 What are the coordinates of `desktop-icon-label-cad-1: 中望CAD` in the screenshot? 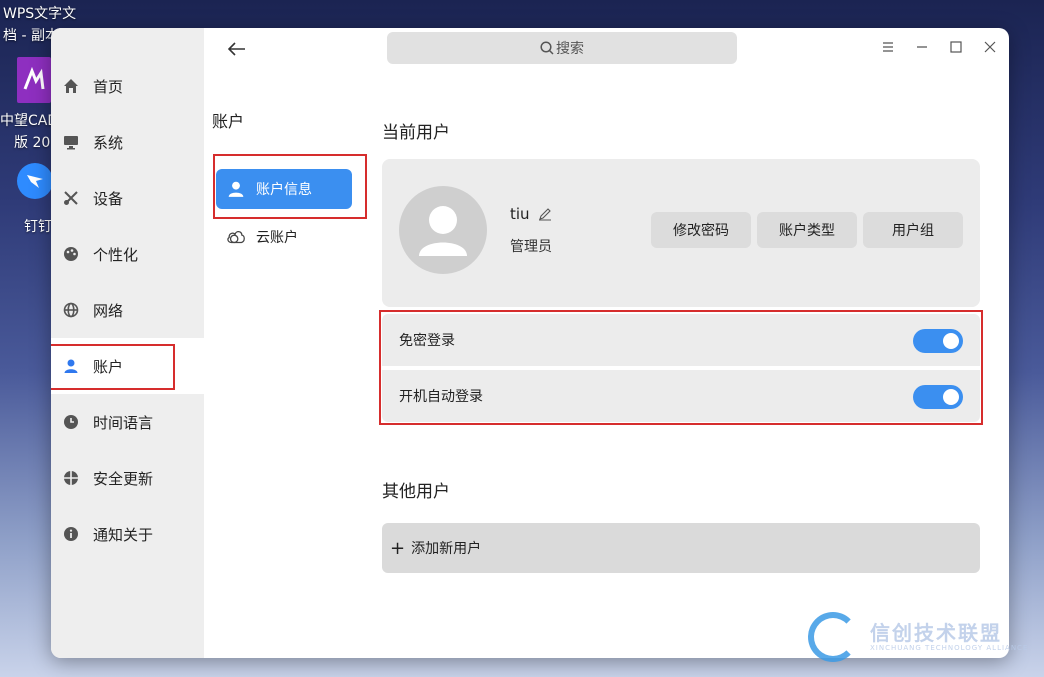 It's located at (29, 121).